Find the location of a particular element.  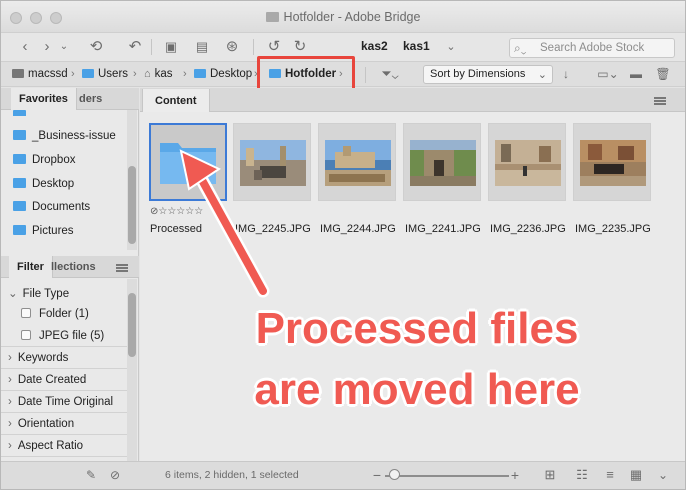

annotation-arrow is located at coordinates (224, 223).